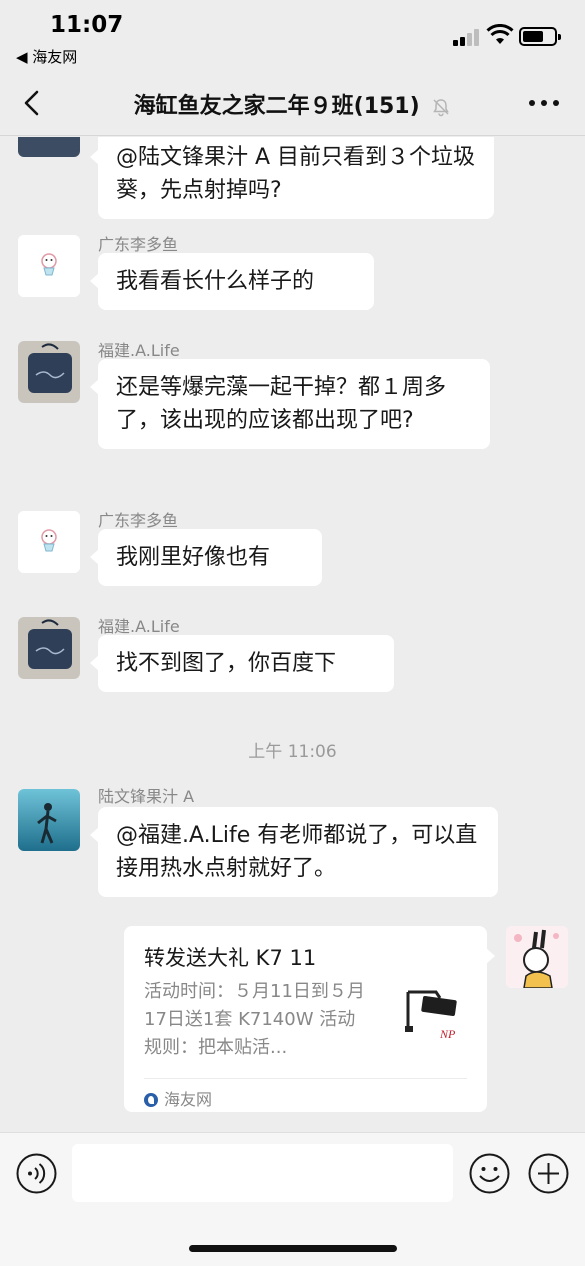 This screenshot has height=1266, width=585. What do you see at coordinates (540, 36) in the screenshot?
I see `battery-icon` at bounding box center [540, 36].